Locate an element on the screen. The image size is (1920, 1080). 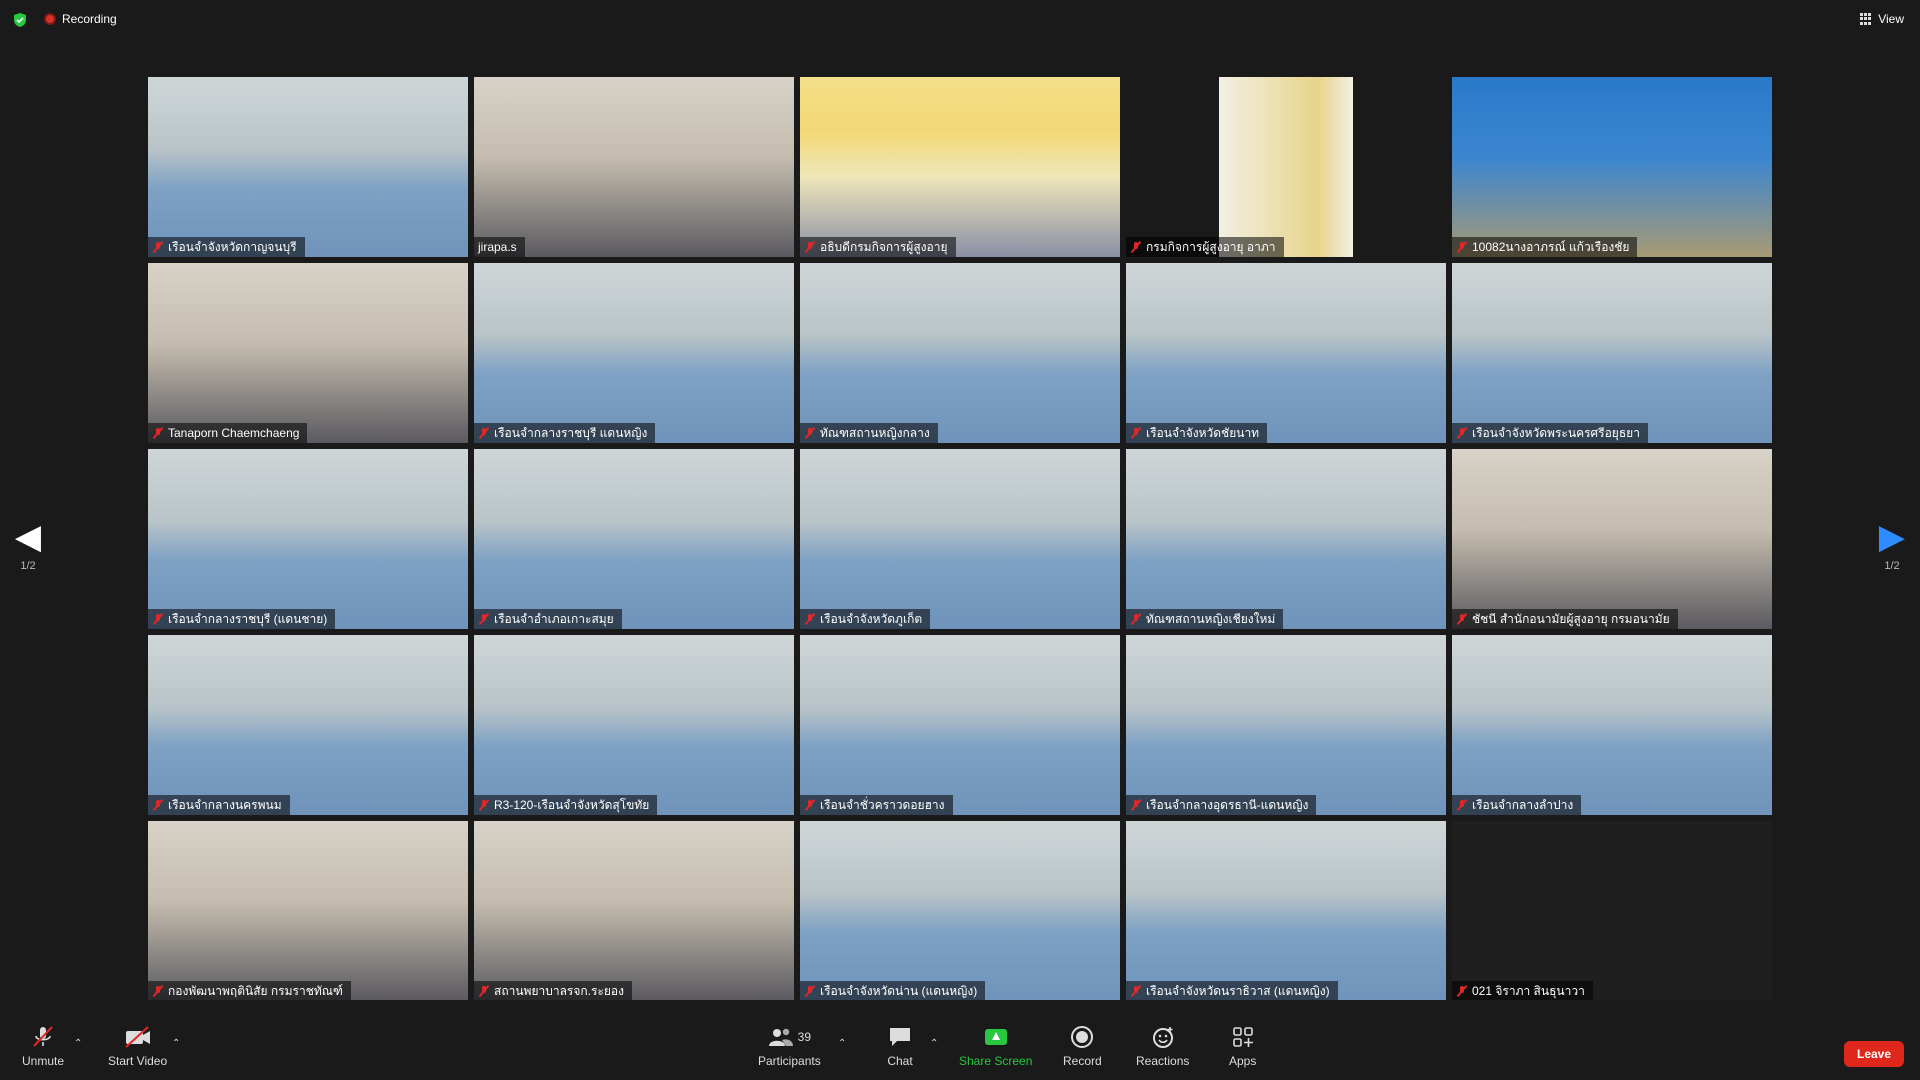
view-button: View is located at coordinates (1882, 19).